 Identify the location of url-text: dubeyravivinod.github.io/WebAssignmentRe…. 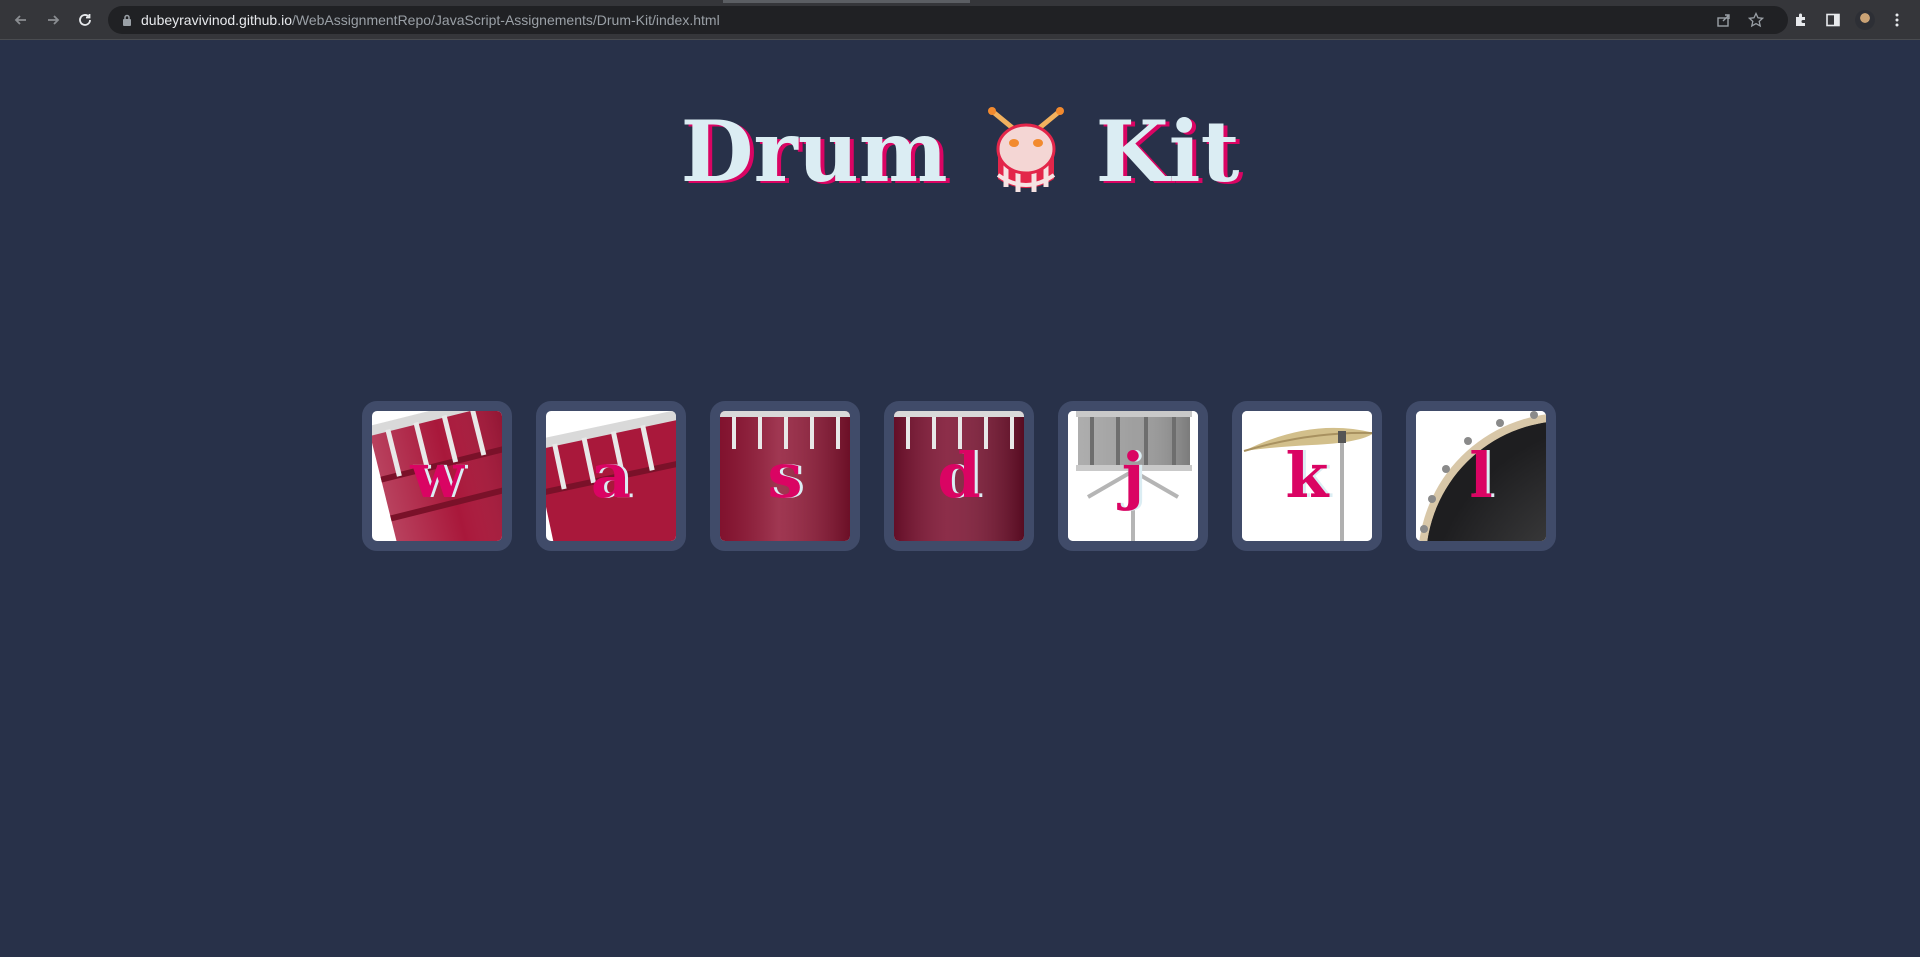
(430, 20).